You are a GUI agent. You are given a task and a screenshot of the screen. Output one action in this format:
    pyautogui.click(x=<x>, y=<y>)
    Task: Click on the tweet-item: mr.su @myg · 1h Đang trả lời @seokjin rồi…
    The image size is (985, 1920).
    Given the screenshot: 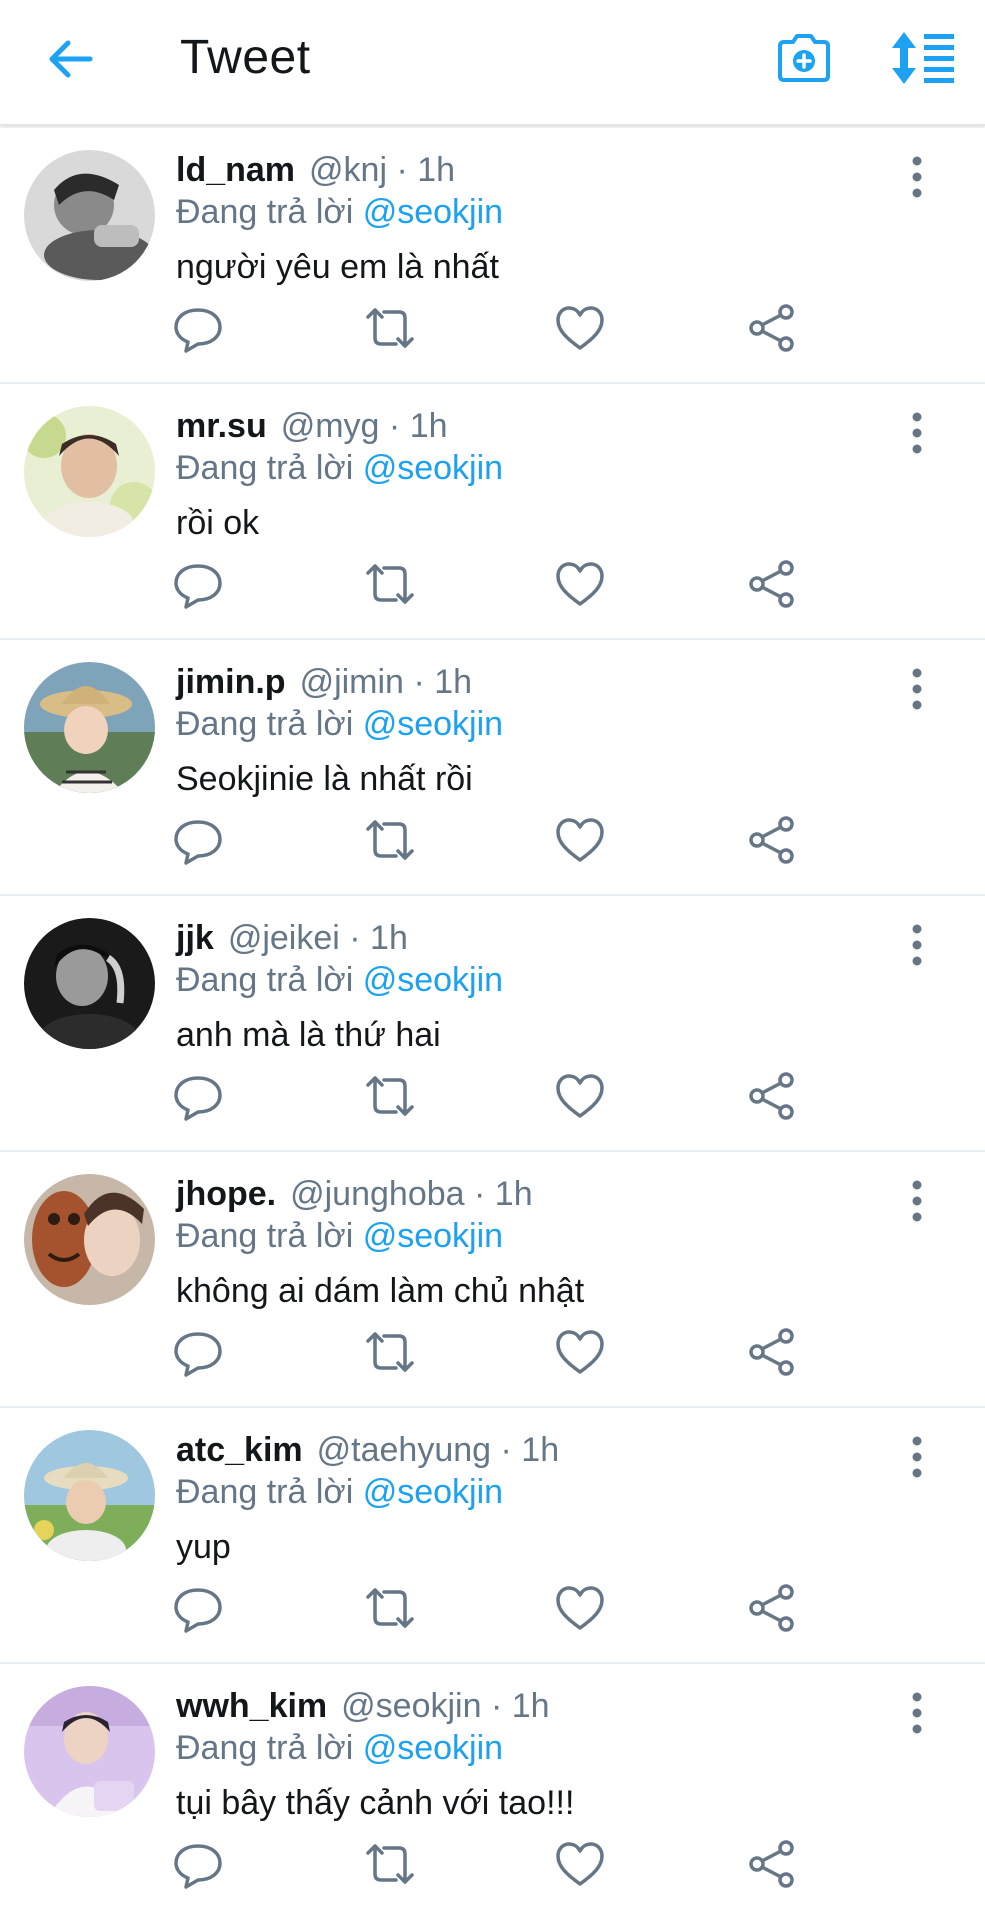 What is the action you would take?
    pyautogui.click(x=492, y=512)
    